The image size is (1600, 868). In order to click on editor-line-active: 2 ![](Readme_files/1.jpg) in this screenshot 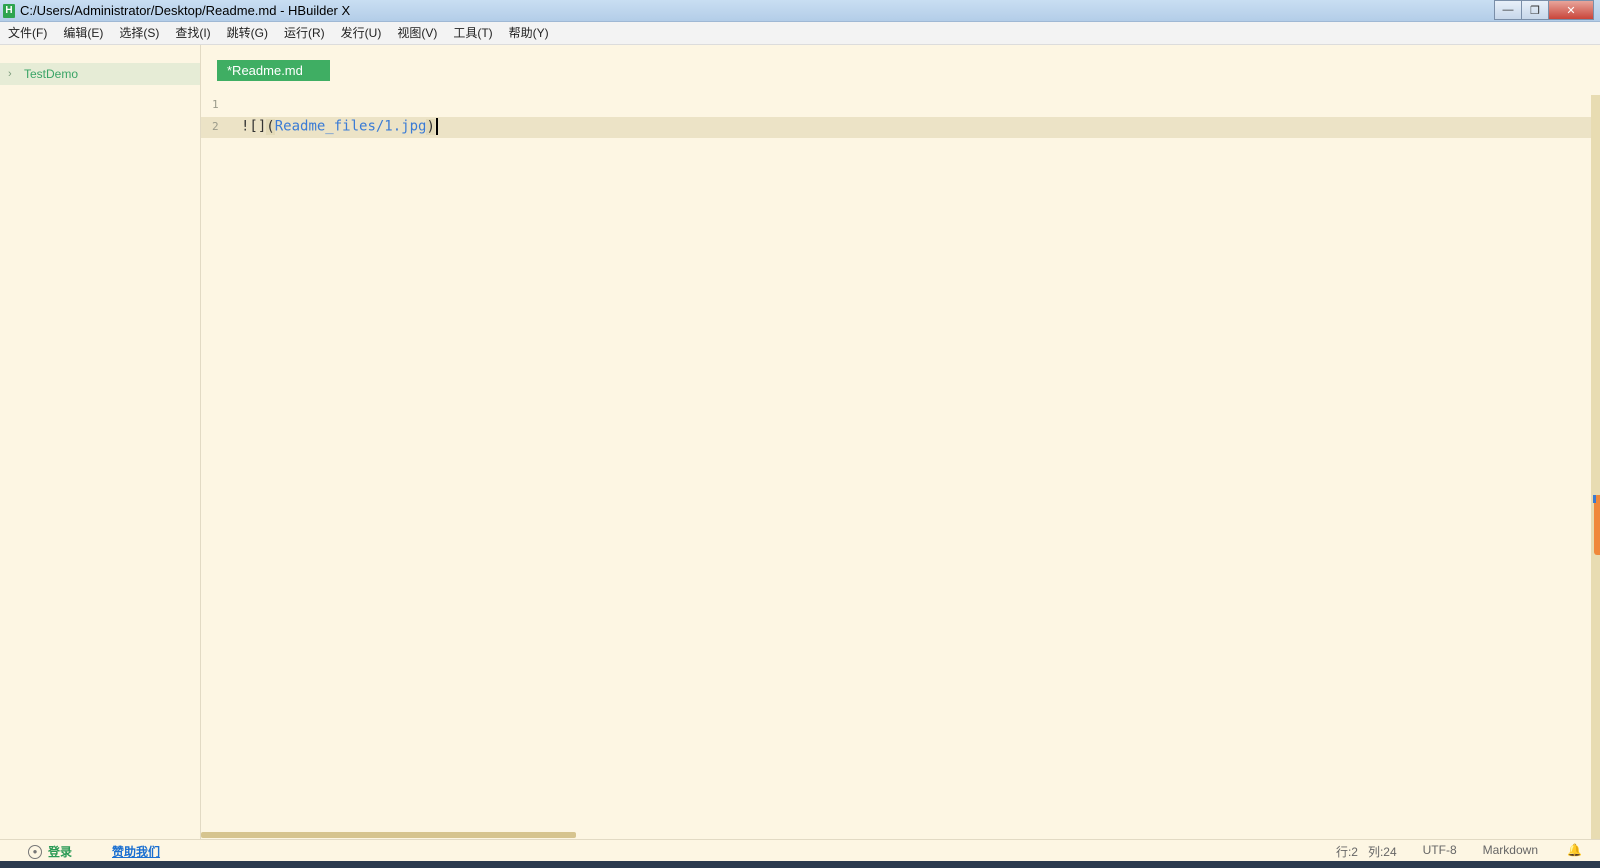, I will do `click(896, 127)`.